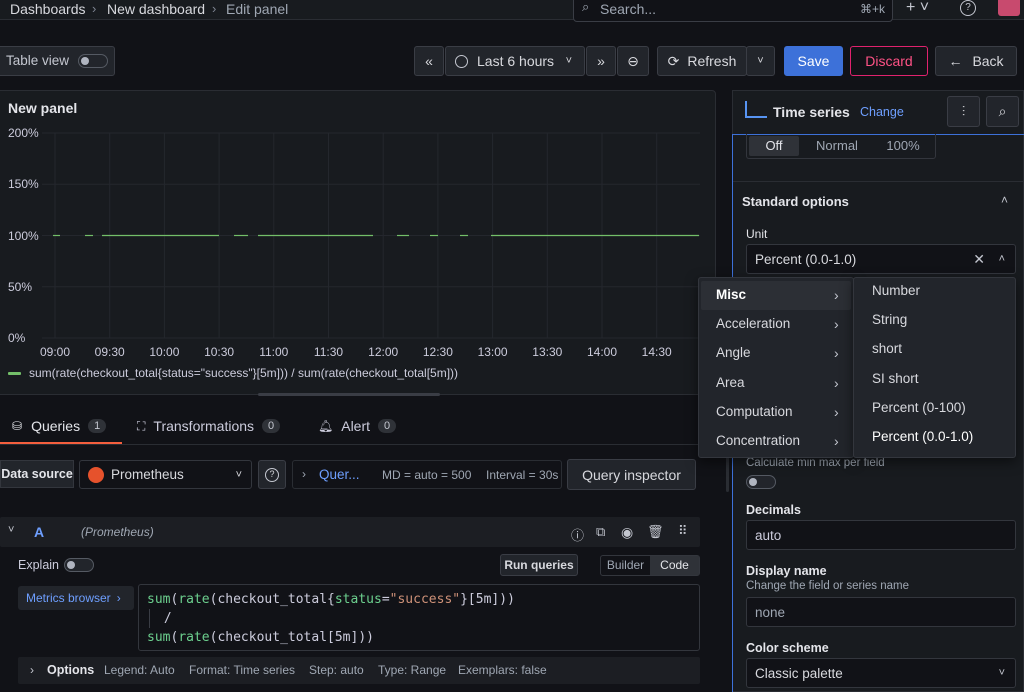 The image size is (1024, 692). I want to click on avatar, so click(1009, 8).